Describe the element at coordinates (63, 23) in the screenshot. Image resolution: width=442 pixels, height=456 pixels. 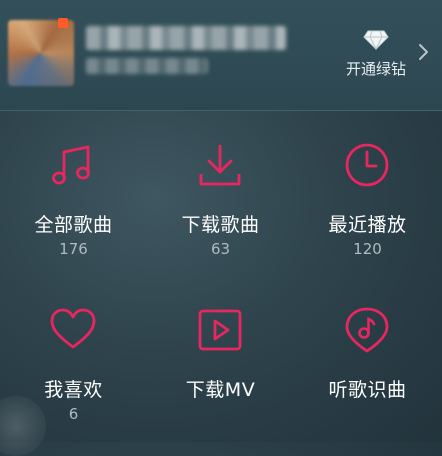
I see `notification-badge` at that location.